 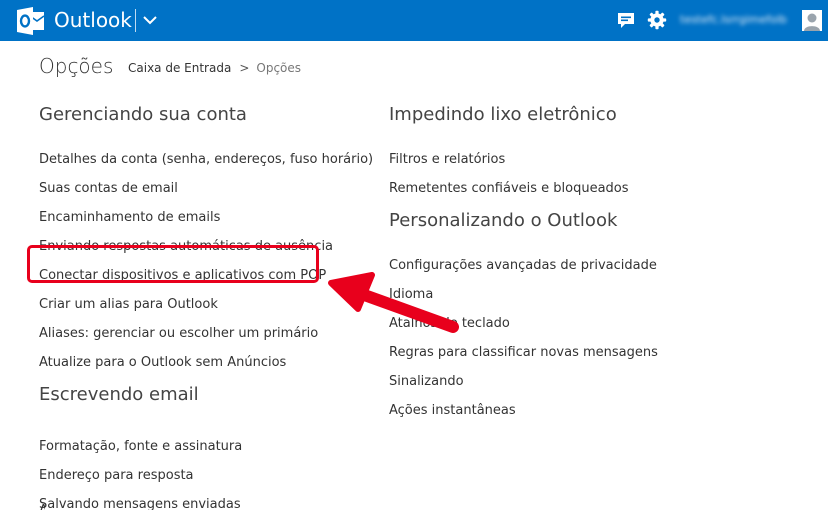 I want to click on gear-icon, so click(x=657, y=20).